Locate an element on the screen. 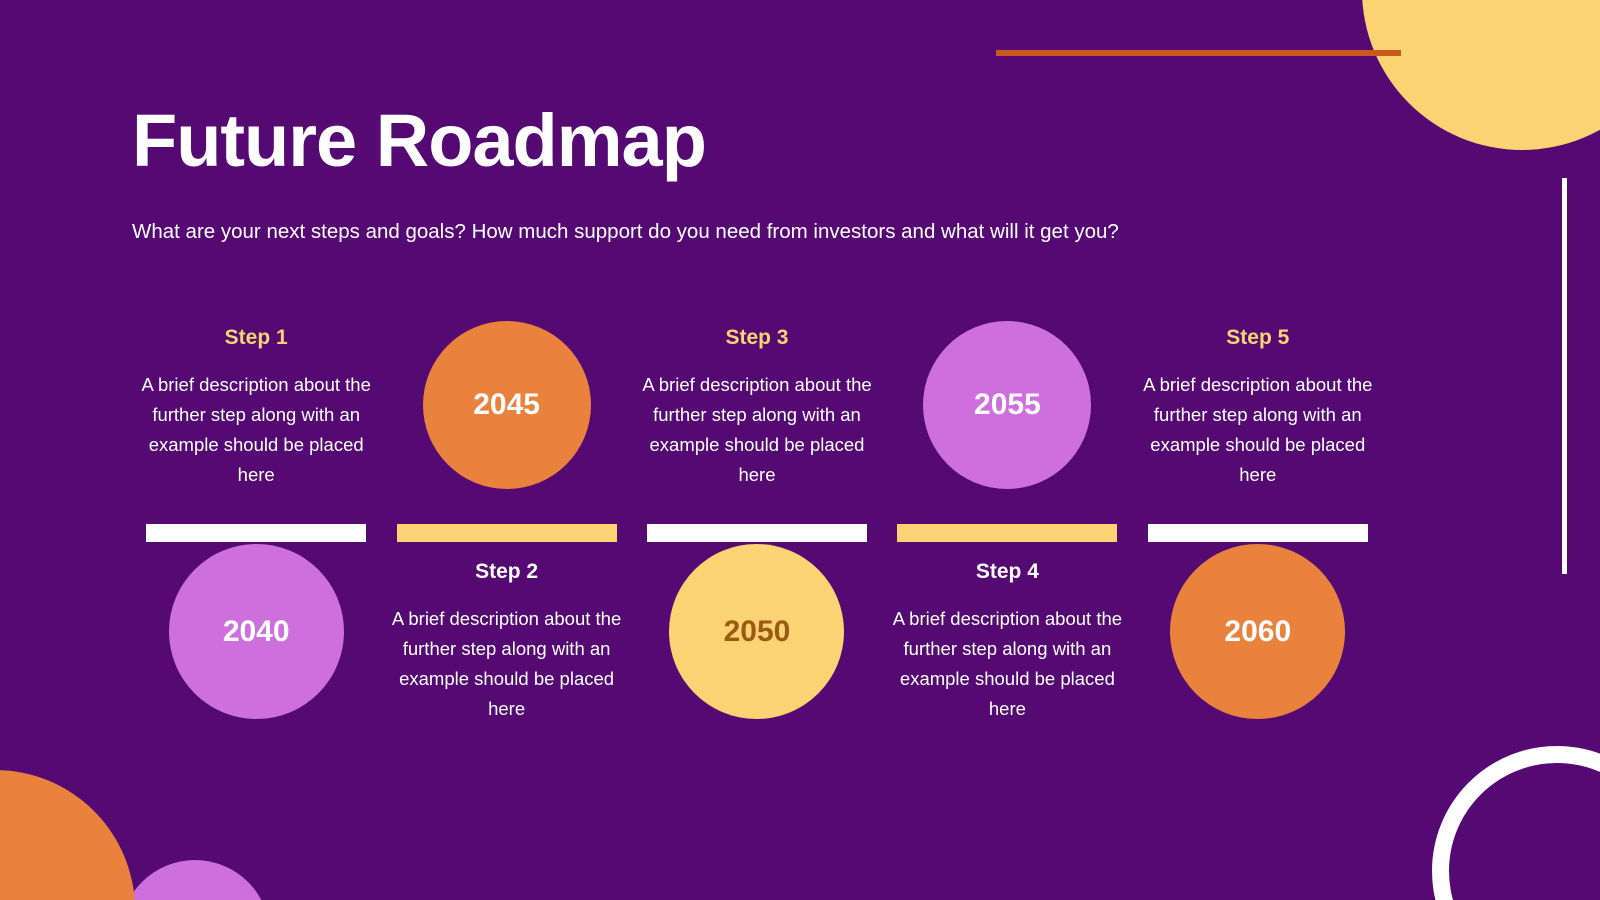 This screenshot has width=1600, height=900. year-circle-2055: 2055 is located at coordinates (1007, 405).